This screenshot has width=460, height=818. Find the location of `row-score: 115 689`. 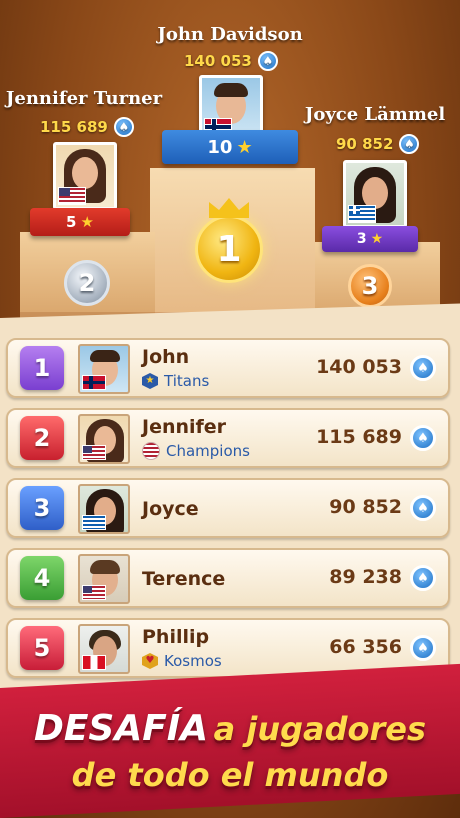

row-score: 115 689 is located at coordinates (359, 437).